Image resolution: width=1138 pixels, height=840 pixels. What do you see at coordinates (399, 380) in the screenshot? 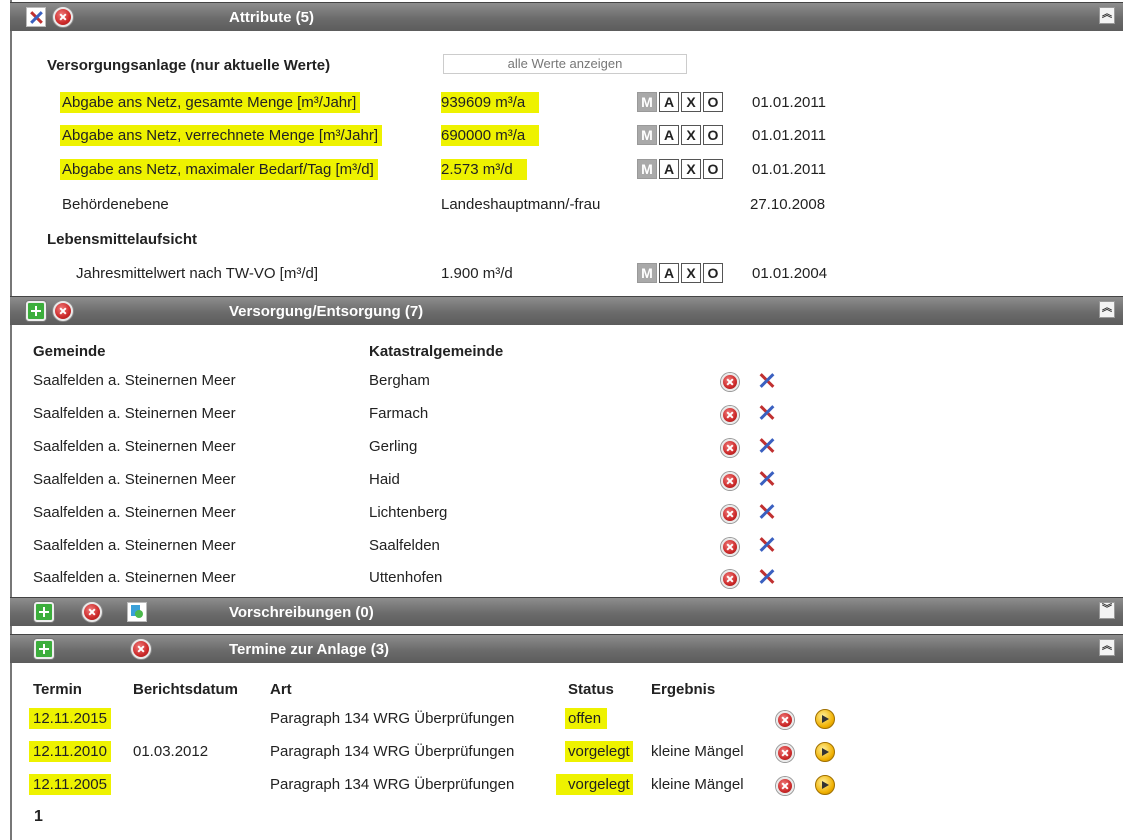
I see `table-cell-katastralgemeinde: Bergham` at bounding box center [399, 380].